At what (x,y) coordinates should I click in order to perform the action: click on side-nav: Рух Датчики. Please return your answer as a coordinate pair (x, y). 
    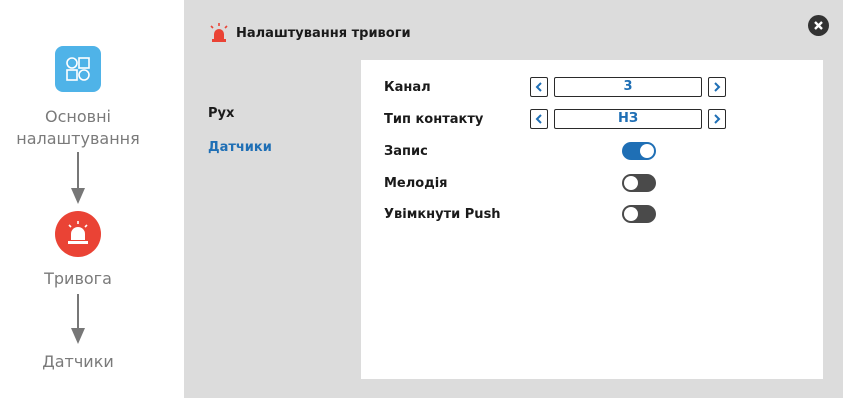
    Looking at the image, I should click on (240, 138).